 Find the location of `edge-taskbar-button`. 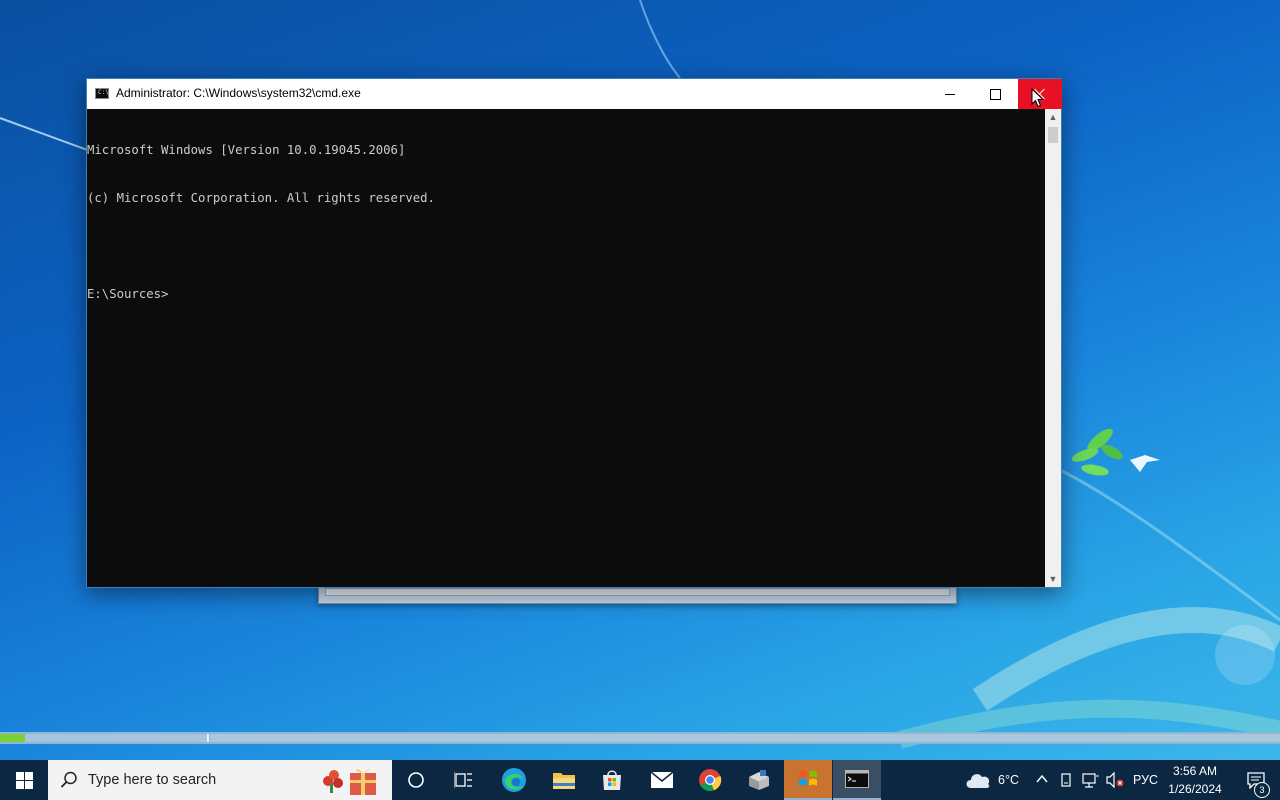

edge-taskbar-button is located at coordinates (514, 780).